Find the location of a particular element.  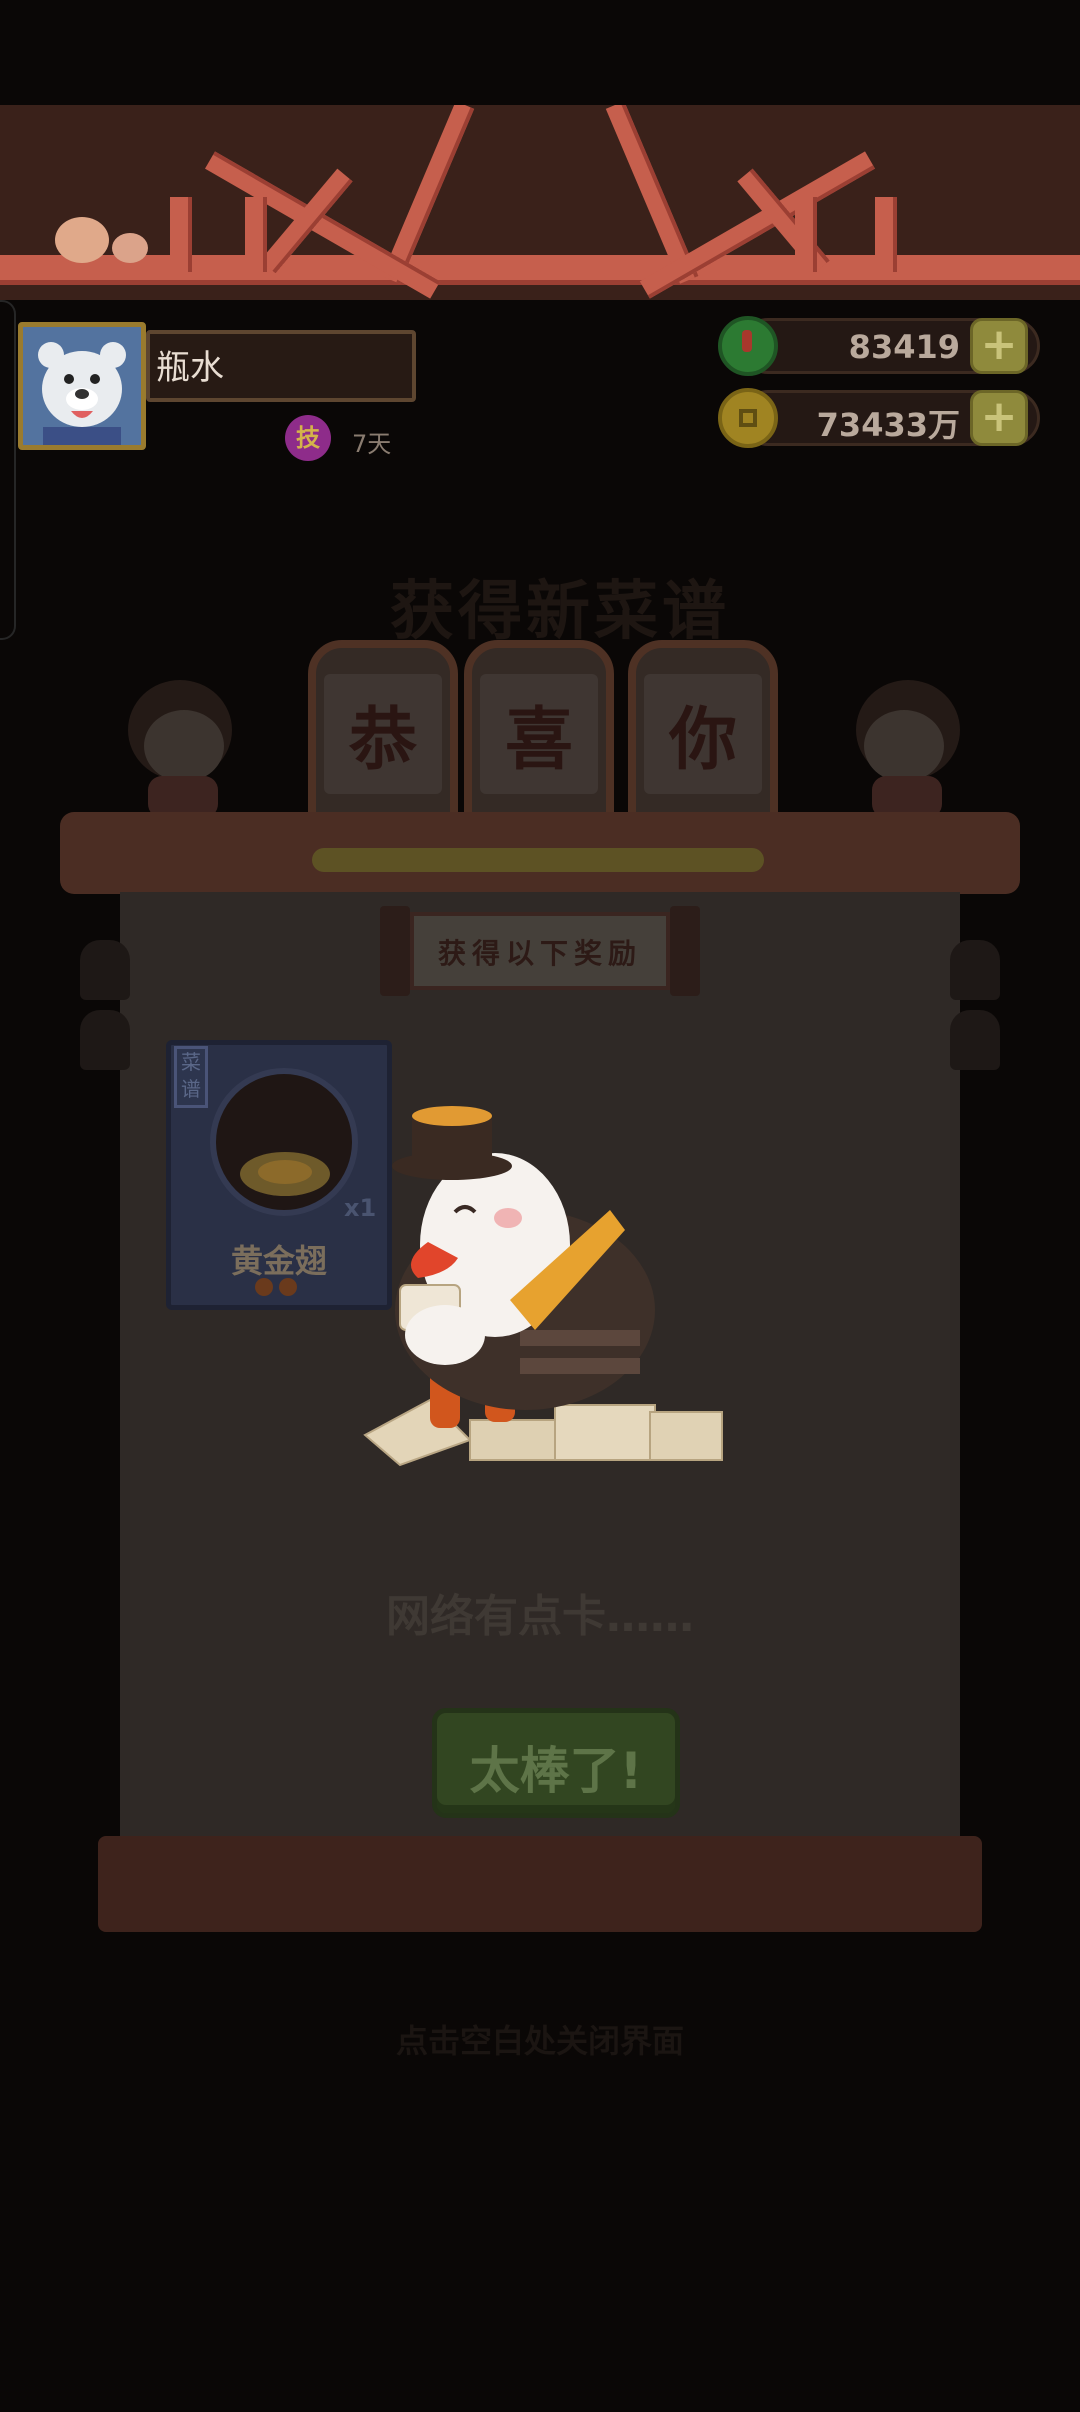

popup-header-bar is located at coordinates (538, 860).